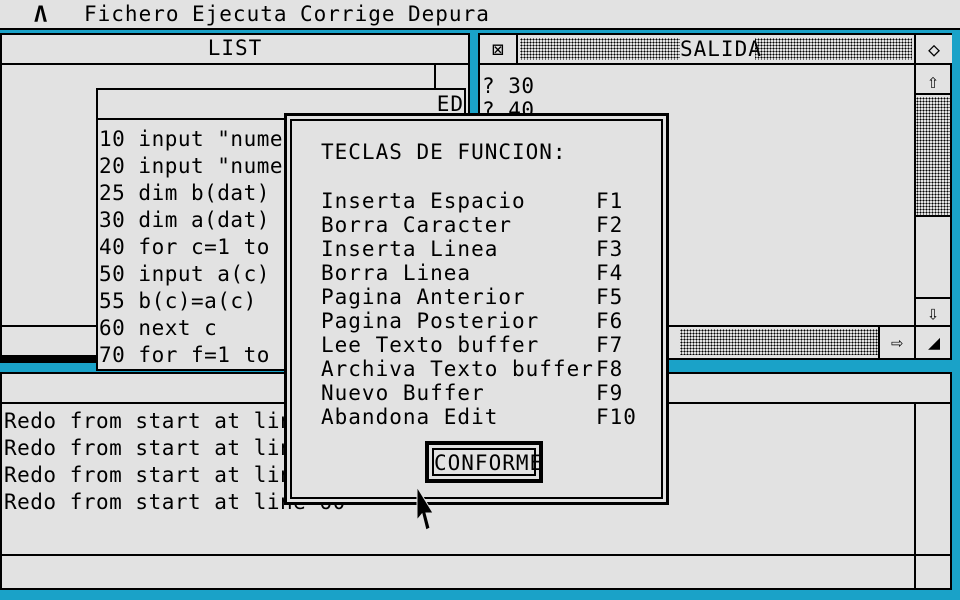 The width and height of the screenshot is (960, 600). What do you see at coordinates (184, 193) in the screenshot?
I see `code-line: 25 dim b(dat)` at bounding box center [184, 193].